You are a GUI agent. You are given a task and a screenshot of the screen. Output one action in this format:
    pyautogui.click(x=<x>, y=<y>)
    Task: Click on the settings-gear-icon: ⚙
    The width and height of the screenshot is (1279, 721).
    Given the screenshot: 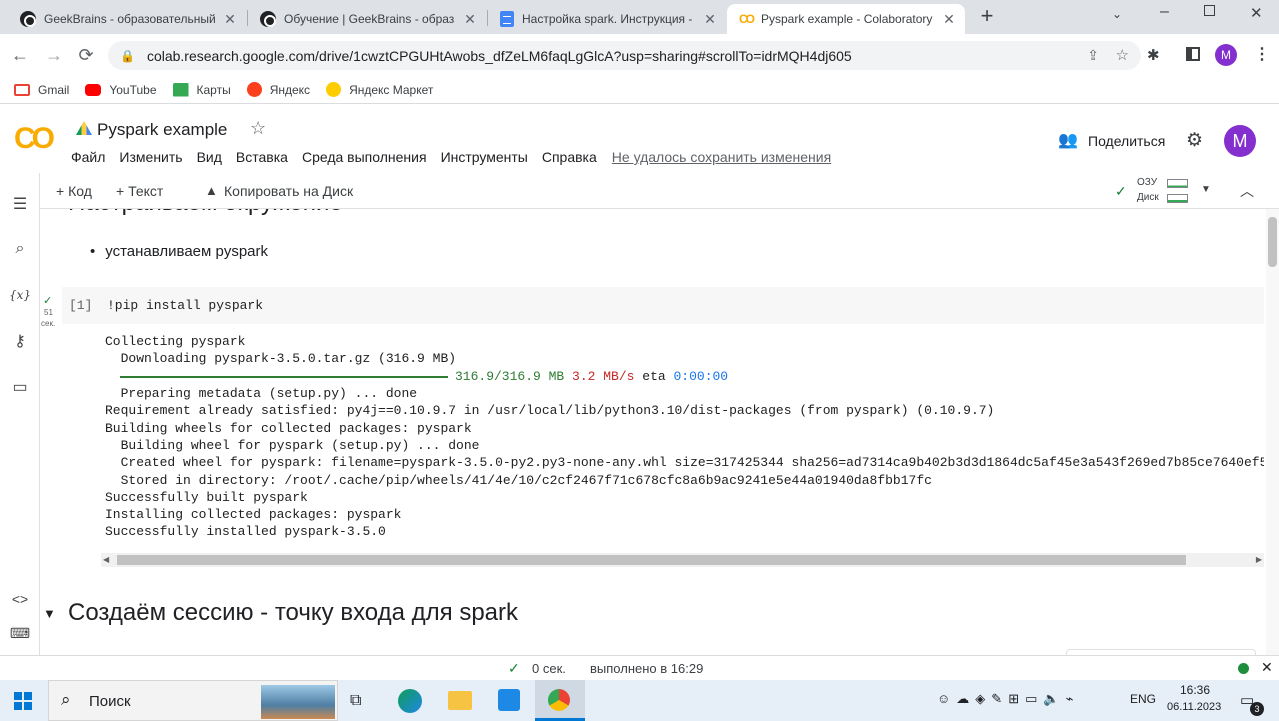 What is the action you would take?
    pyautogui.click(x=1194, y=140)
    